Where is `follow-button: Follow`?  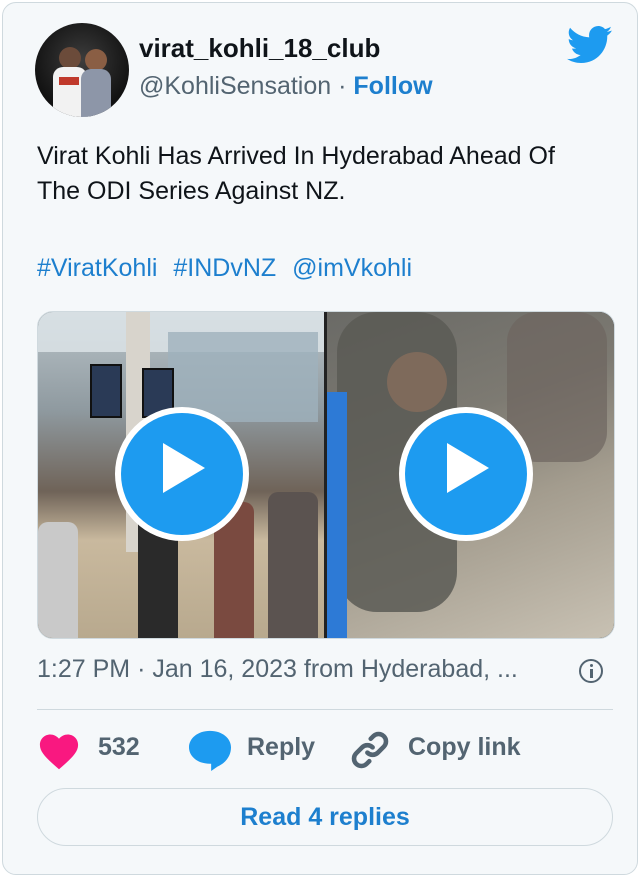
follow-button: Follow is located at coordinates (392, 86).